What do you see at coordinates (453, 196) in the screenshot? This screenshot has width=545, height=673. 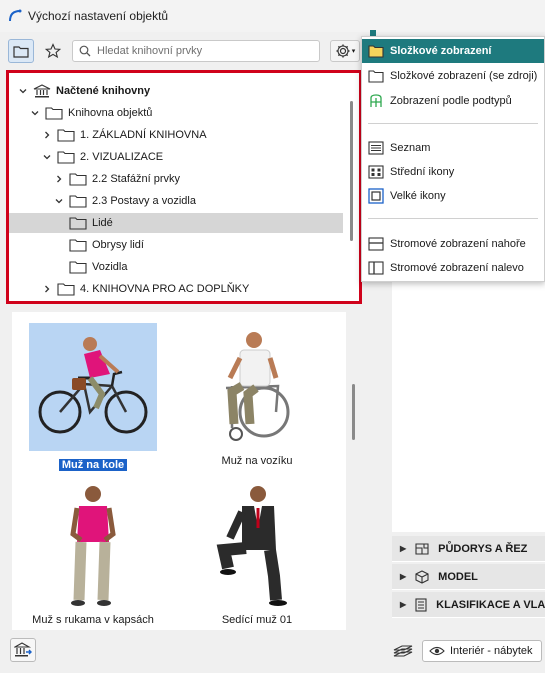 I see `menu-item-large-icons: Velké ikony` at bounding box center [453, 196].